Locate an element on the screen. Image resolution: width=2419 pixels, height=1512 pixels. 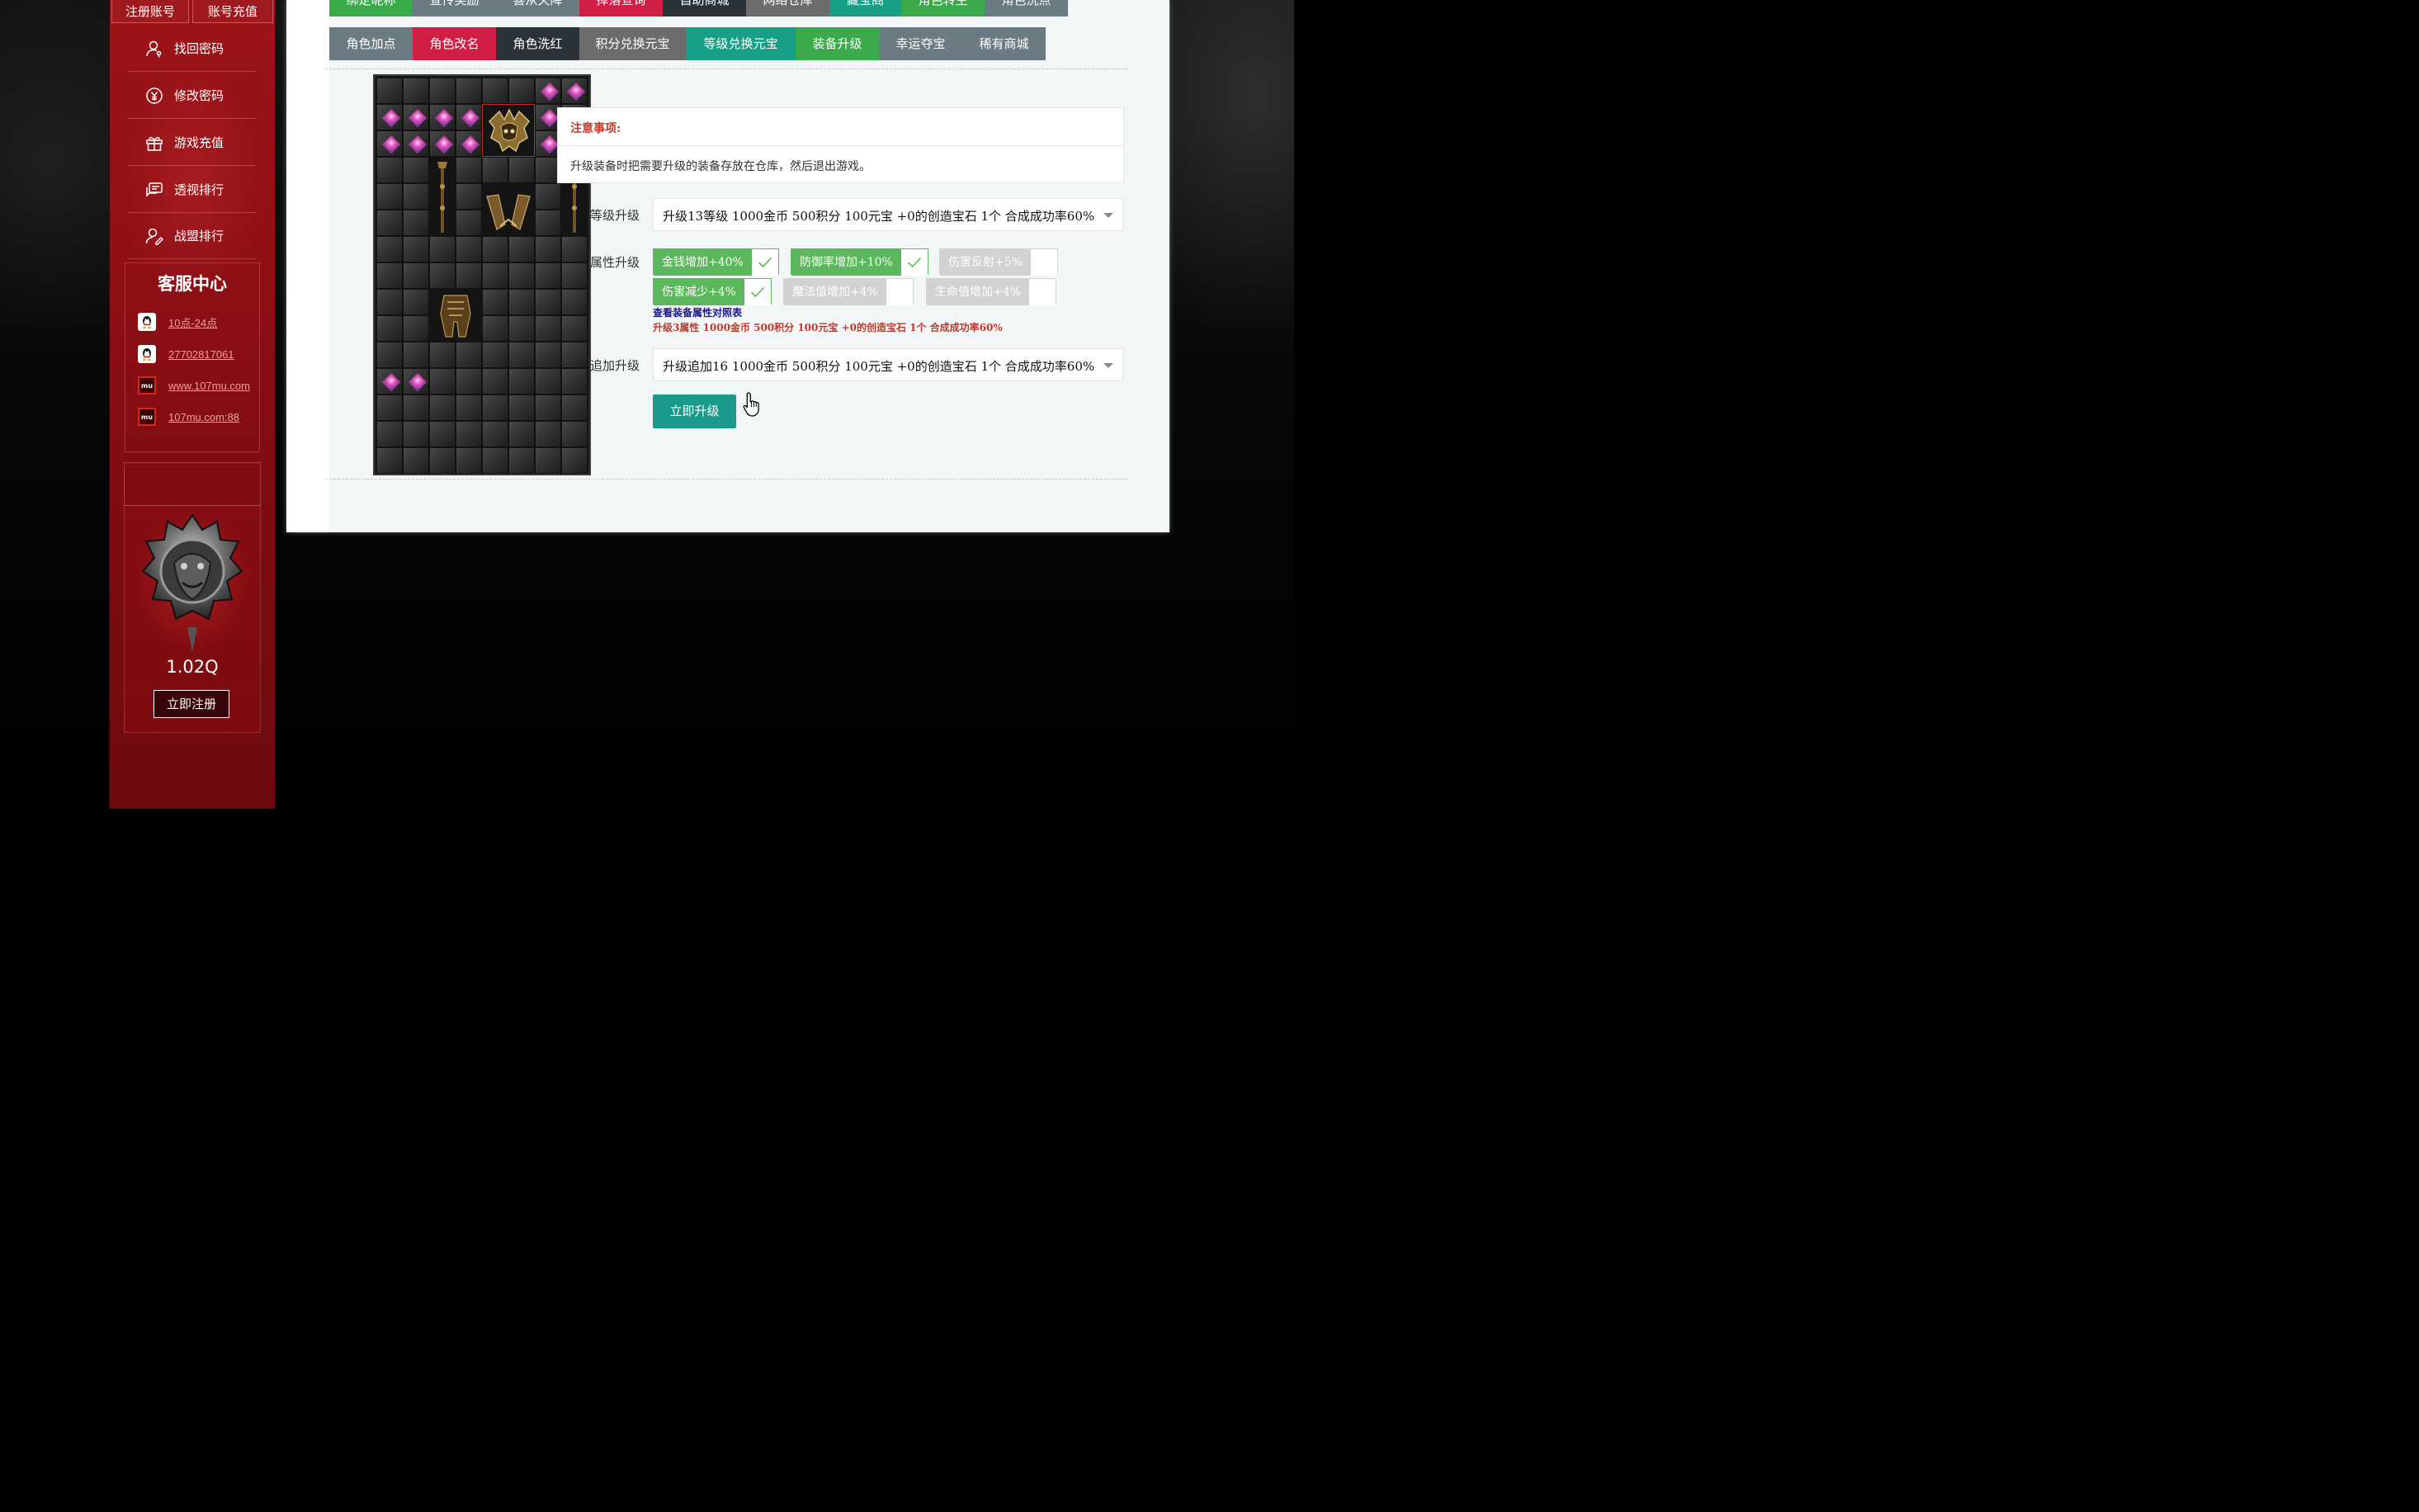
menu-item-guild-ranking: 战盟排行 is located at coordinates (192, 236).